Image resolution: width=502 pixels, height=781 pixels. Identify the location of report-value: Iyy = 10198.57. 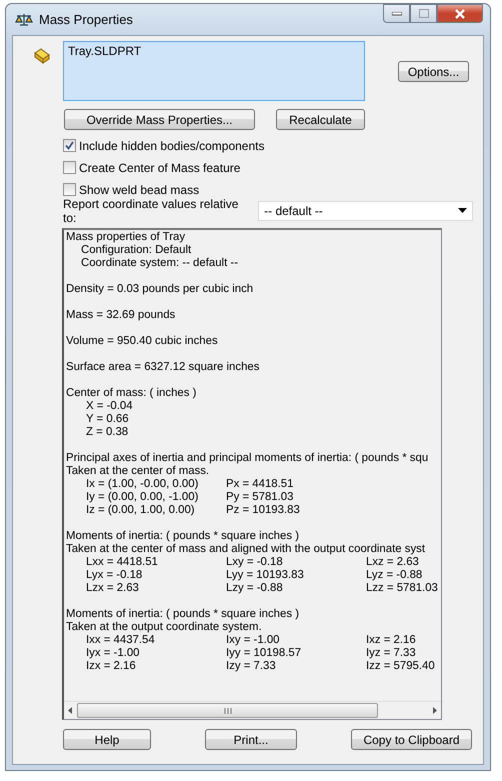
(264, 653).